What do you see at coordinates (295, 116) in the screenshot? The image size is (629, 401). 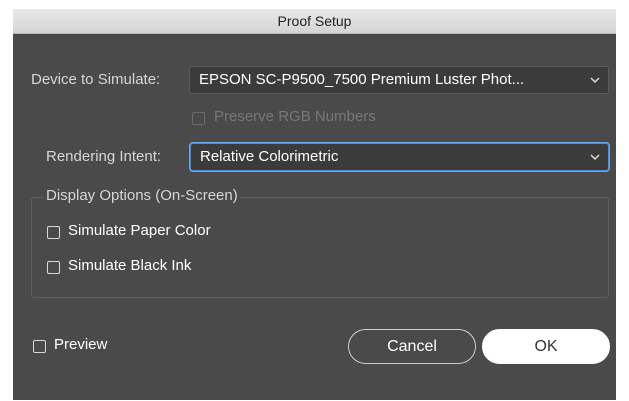 I see `preserve-rgb-label: Preserve RGB Numbers` at bounding box center [295, 116].